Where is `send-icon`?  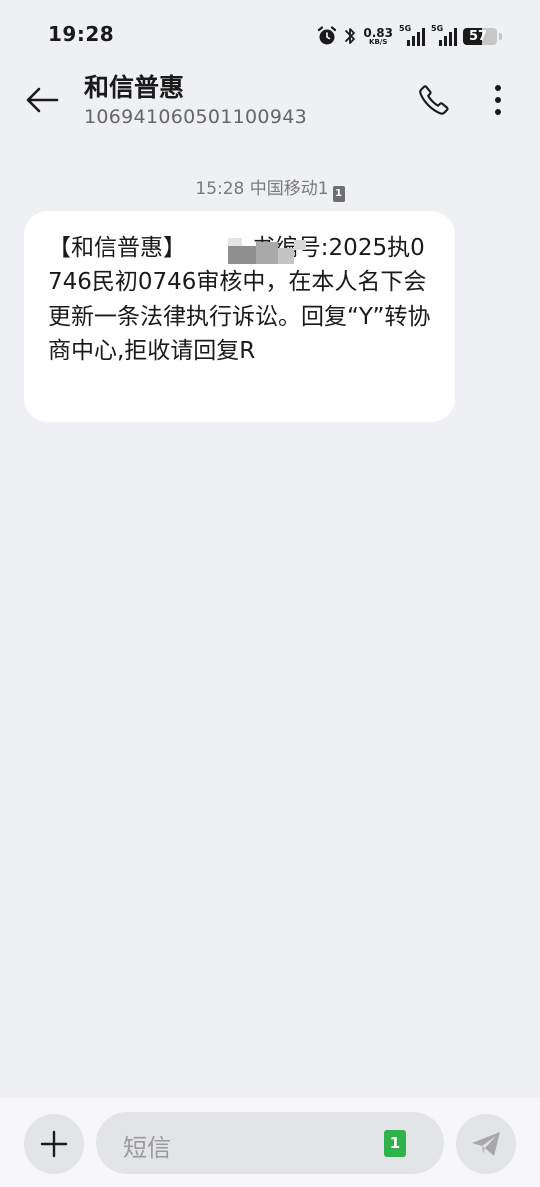
send-icon is located at coordinates (486, 1144).